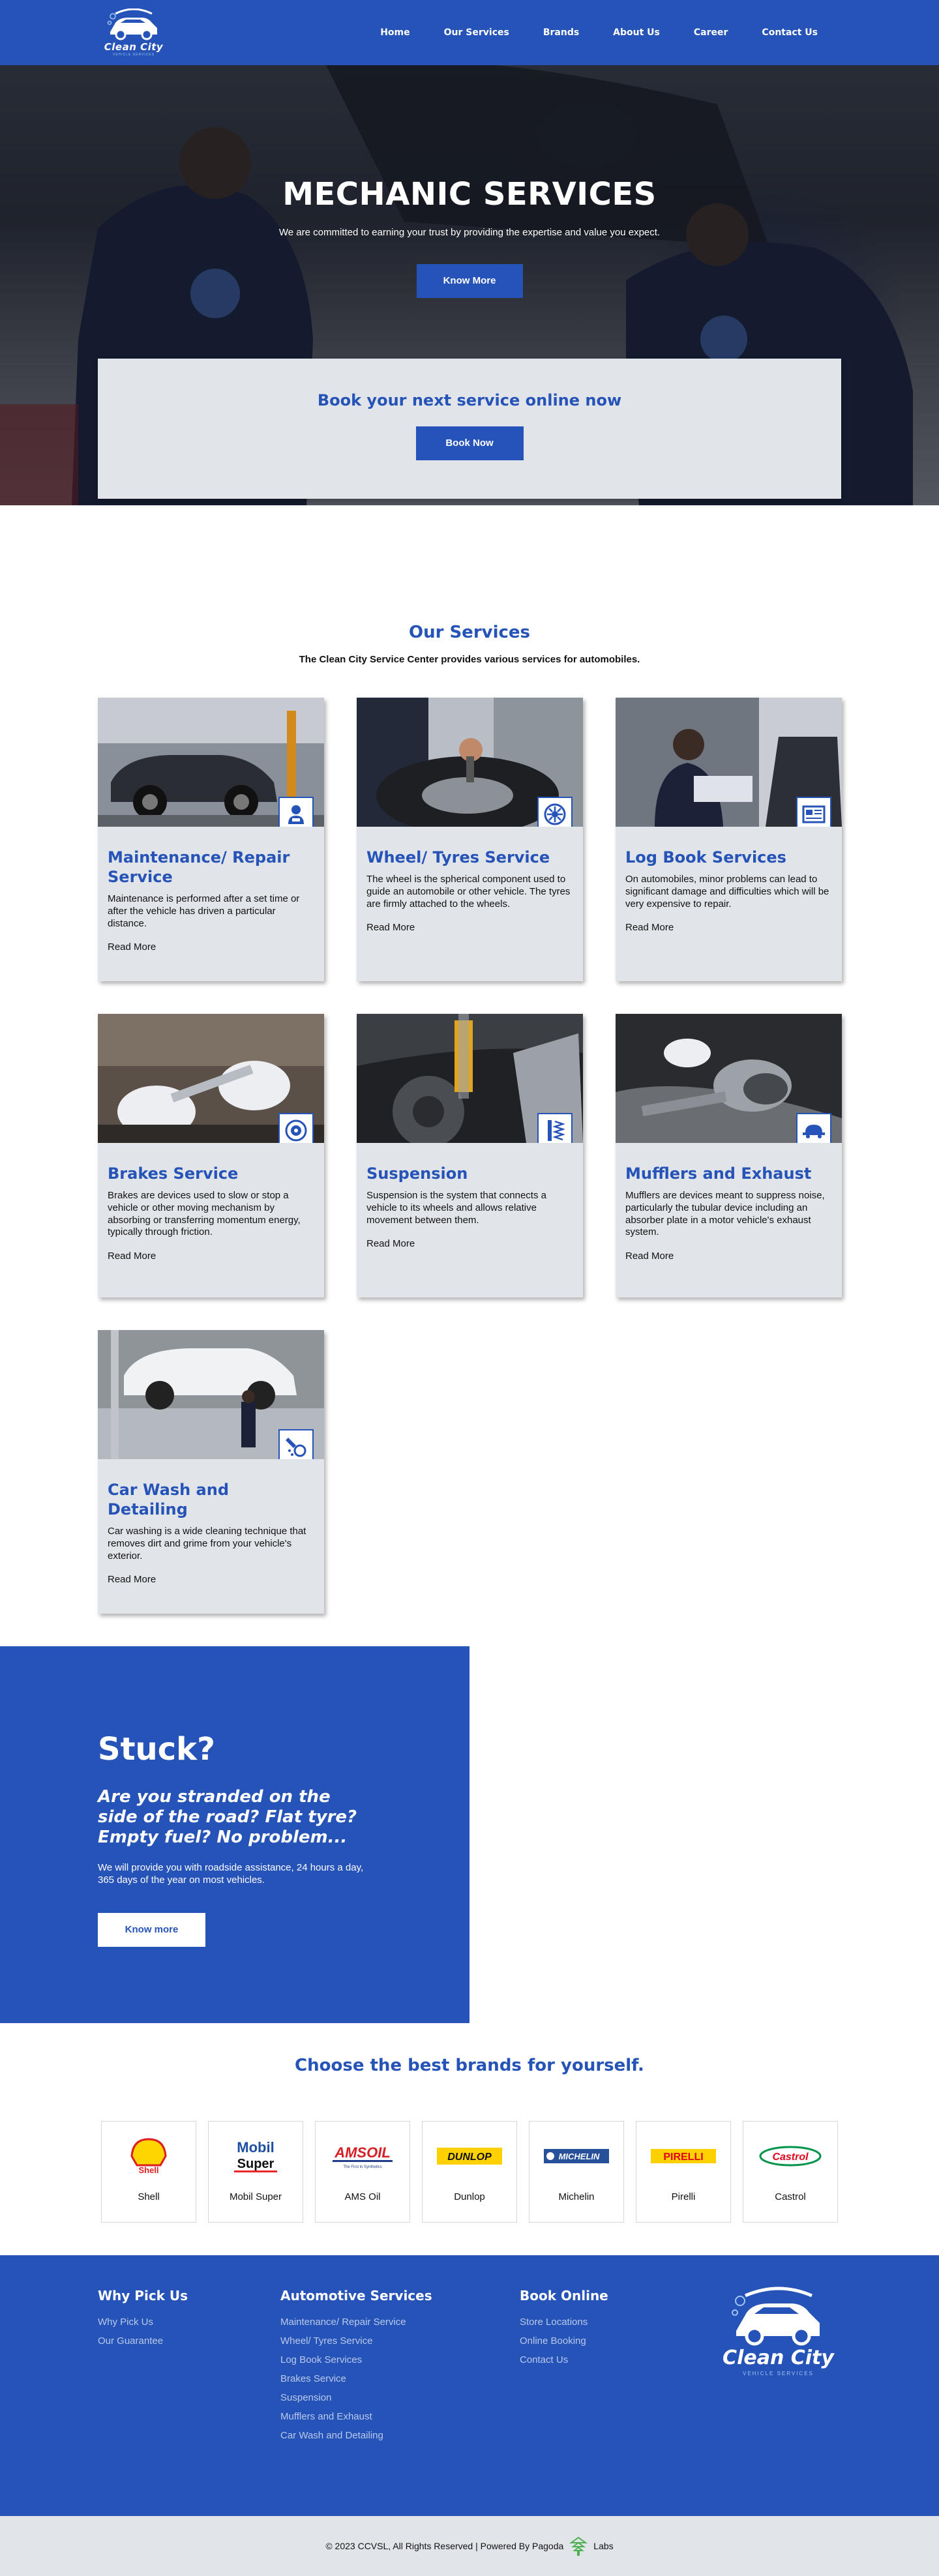 This screenshot has height=2576, width=939. What do you see at coordinates (296, 1128) in the screenshot?
I see `brake-disc-icon` at bounding box center [296, 1128].